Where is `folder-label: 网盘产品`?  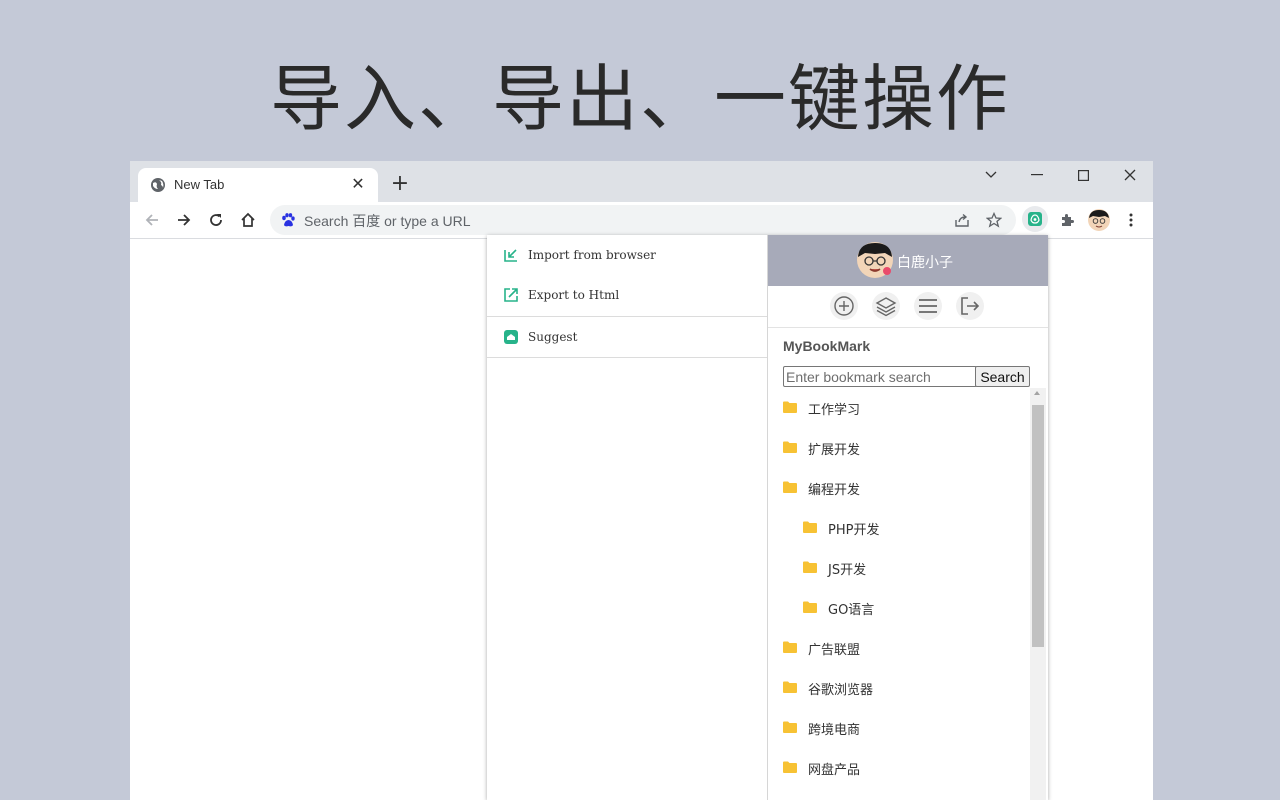
folder-label: 网盘产品 is located at coordinates (834, 770).